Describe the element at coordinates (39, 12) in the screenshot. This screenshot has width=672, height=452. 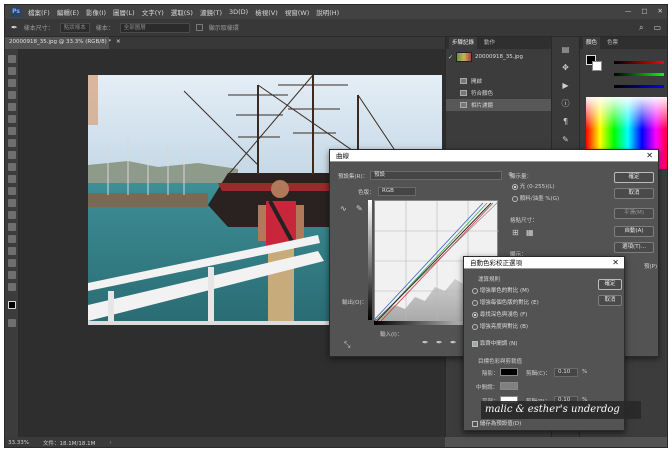
I see `menu-file: 檔案(F)` at that location.